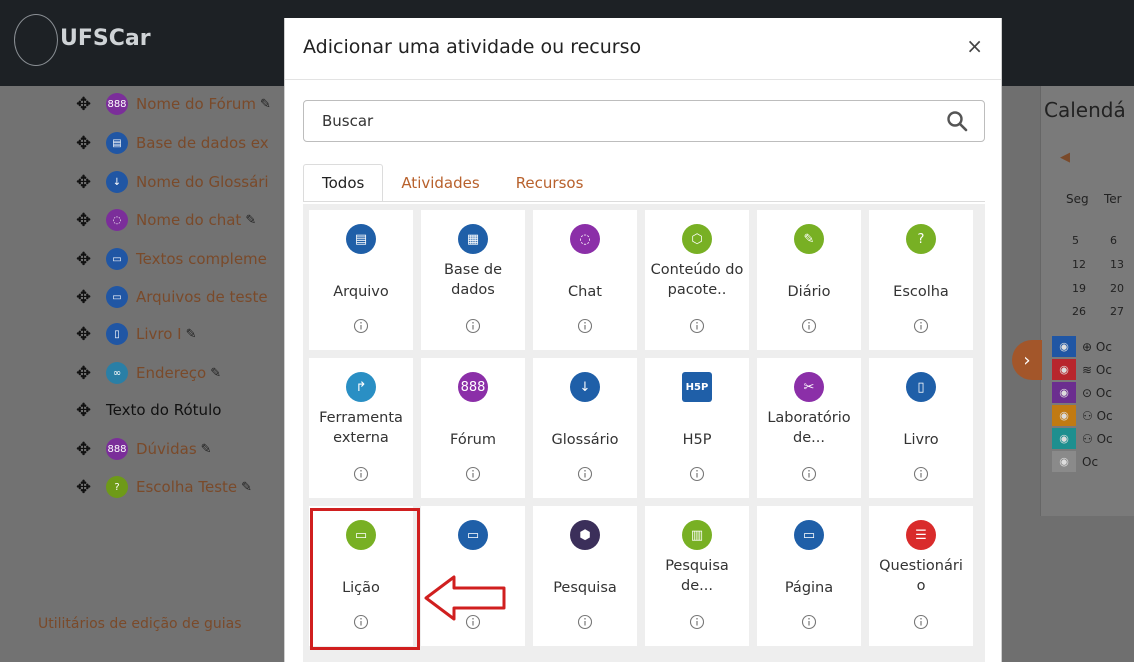 Image resolution: width=1134 pixels, height=662 pixels. I want to click on course-item: ✥ ↓ Nome do Glossári, so click(172, 182).